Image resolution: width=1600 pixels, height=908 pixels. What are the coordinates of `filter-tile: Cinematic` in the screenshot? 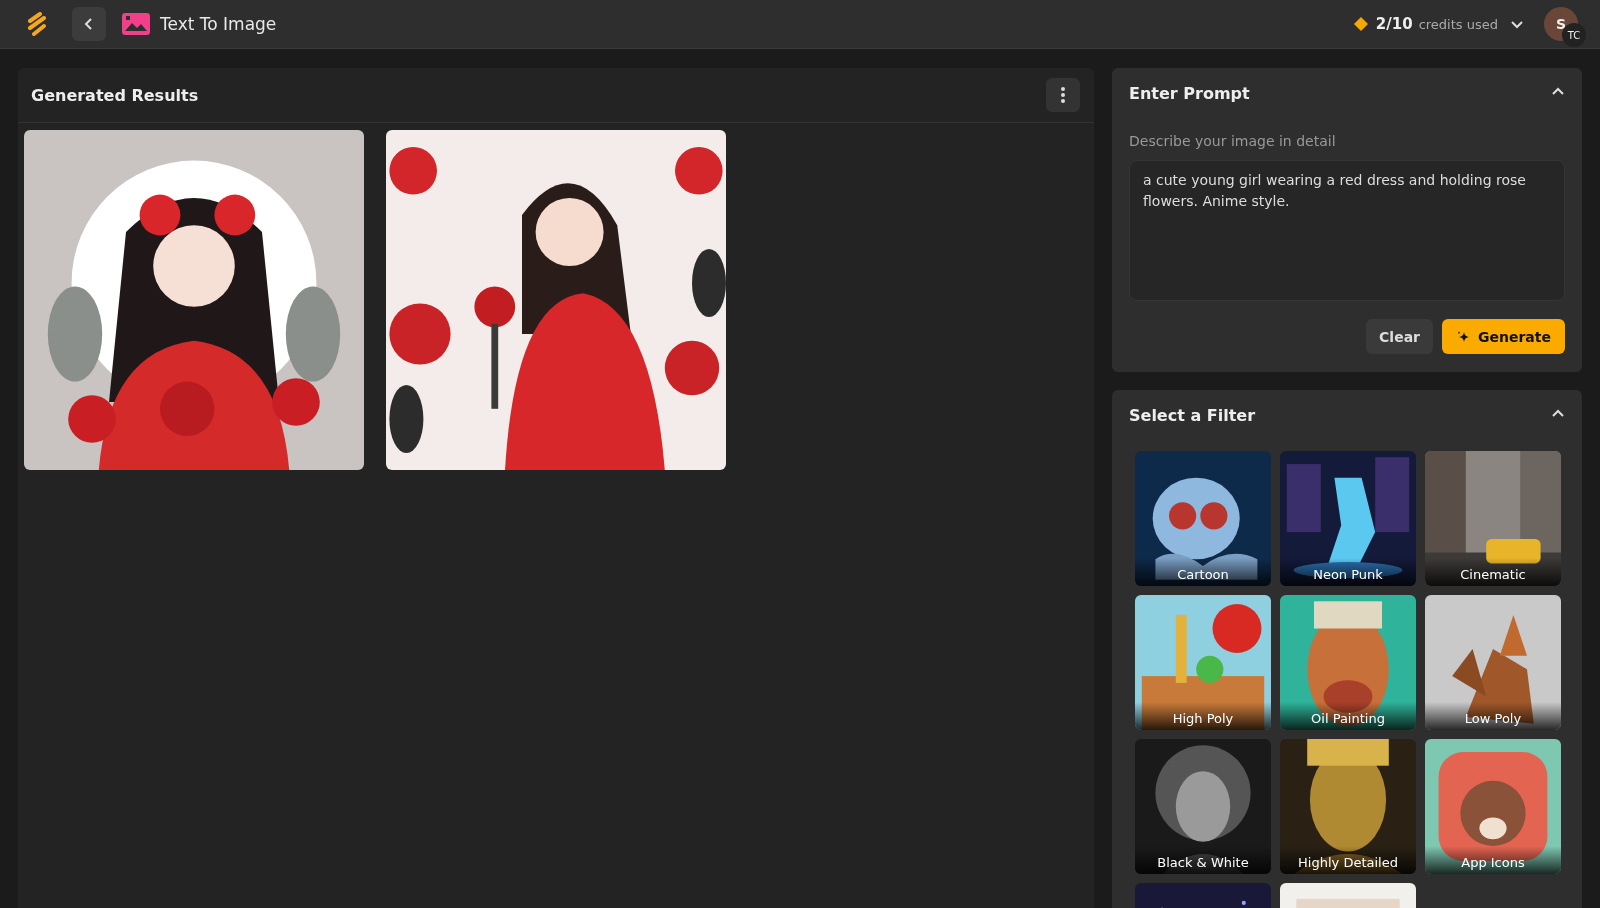 It's located at (1493, 518).